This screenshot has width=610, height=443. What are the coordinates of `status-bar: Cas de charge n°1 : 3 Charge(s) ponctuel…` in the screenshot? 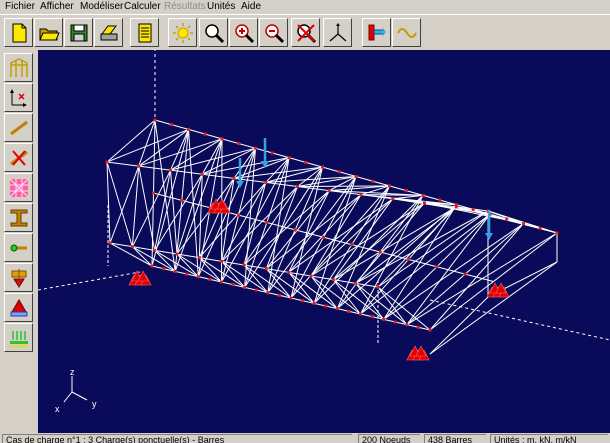 It's located at (305, 438).